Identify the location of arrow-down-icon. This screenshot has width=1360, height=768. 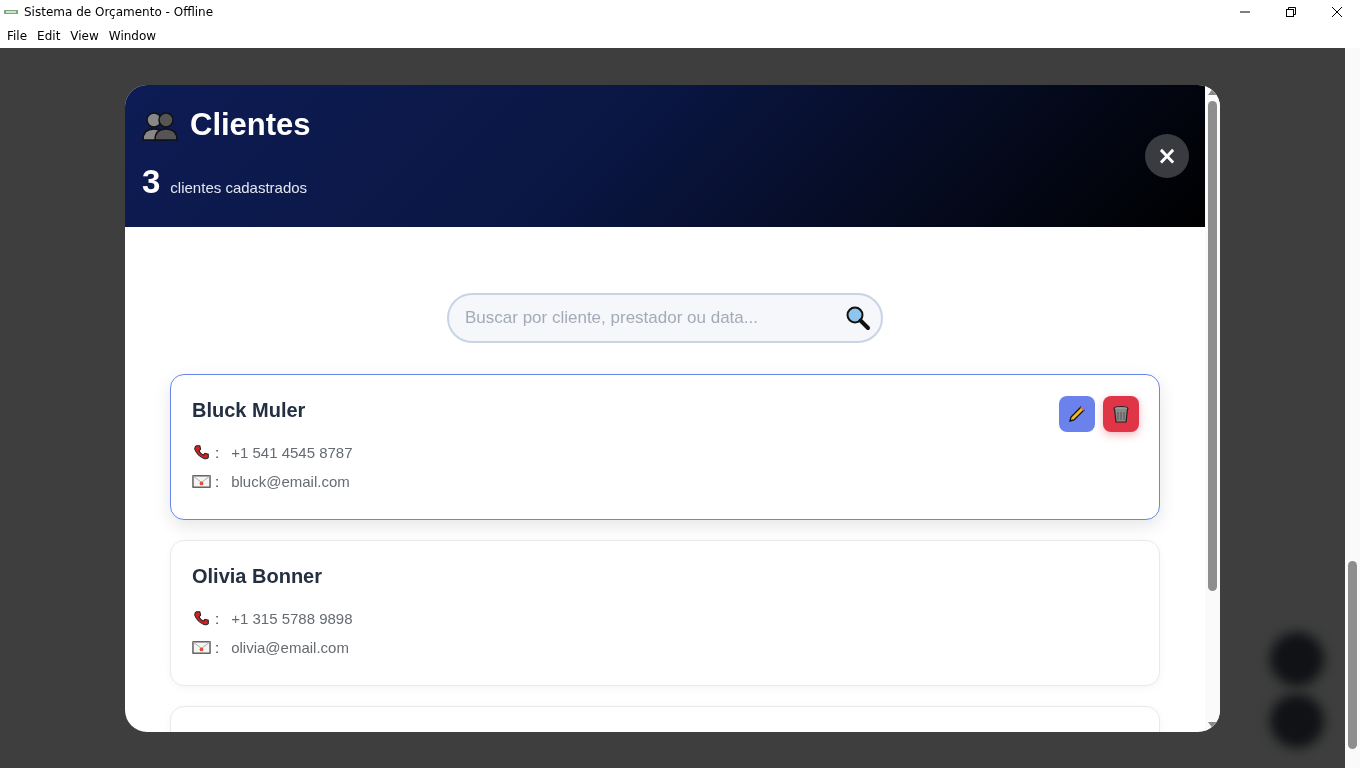
(1212, 725).